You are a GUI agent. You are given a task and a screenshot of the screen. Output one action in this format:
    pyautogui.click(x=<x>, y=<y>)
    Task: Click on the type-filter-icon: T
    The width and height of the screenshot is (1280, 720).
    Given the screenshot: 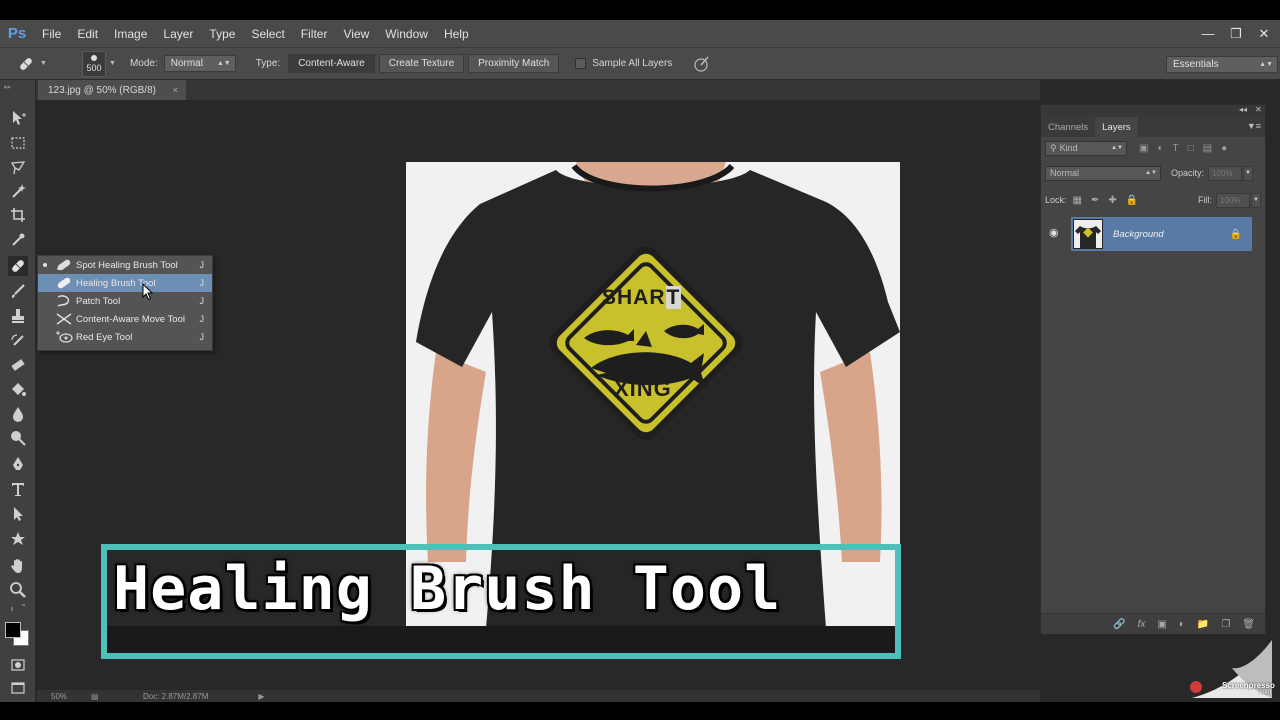 What is the action you would take?
    pyautogui.click(x=1176, y=148)
    